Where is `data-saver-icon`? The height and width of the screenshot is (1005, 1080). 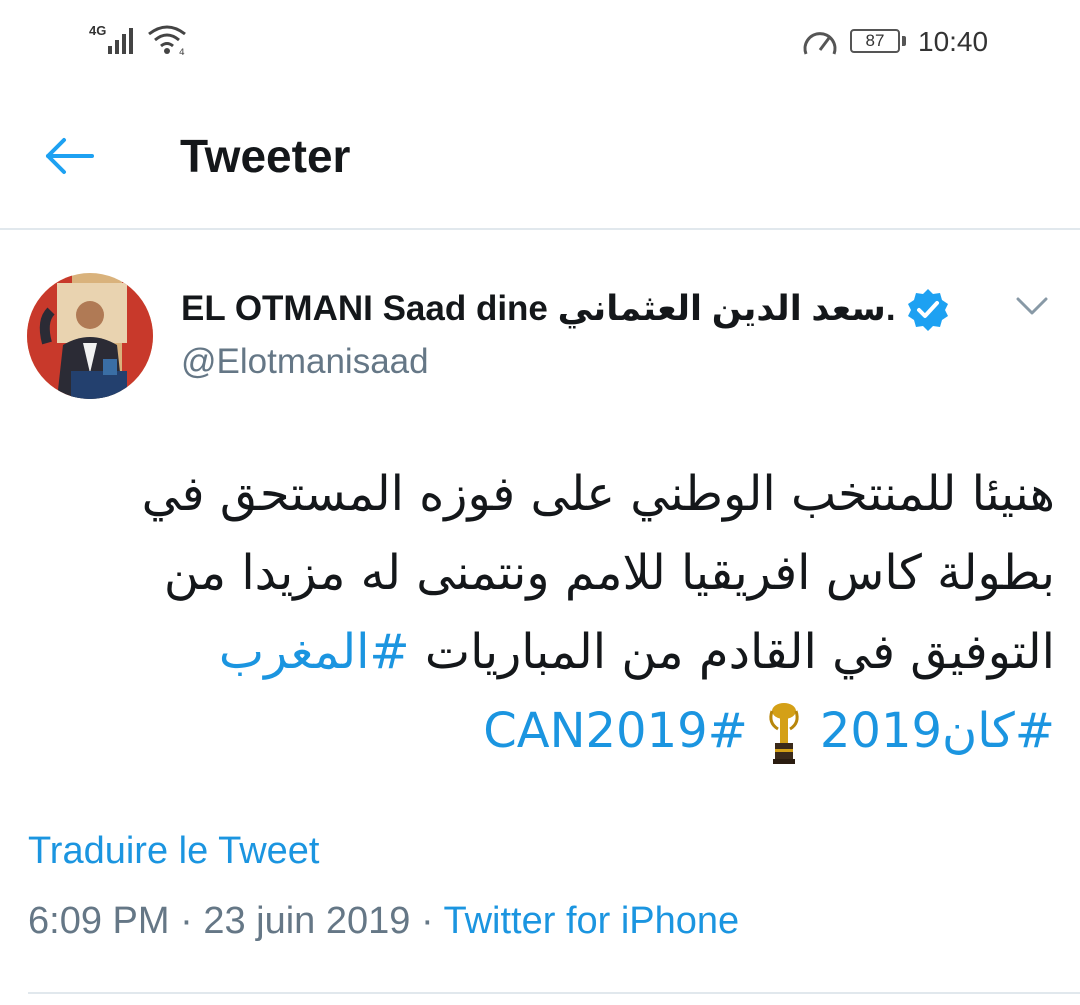
data-saver-icon is located at coordinates (820, 43).